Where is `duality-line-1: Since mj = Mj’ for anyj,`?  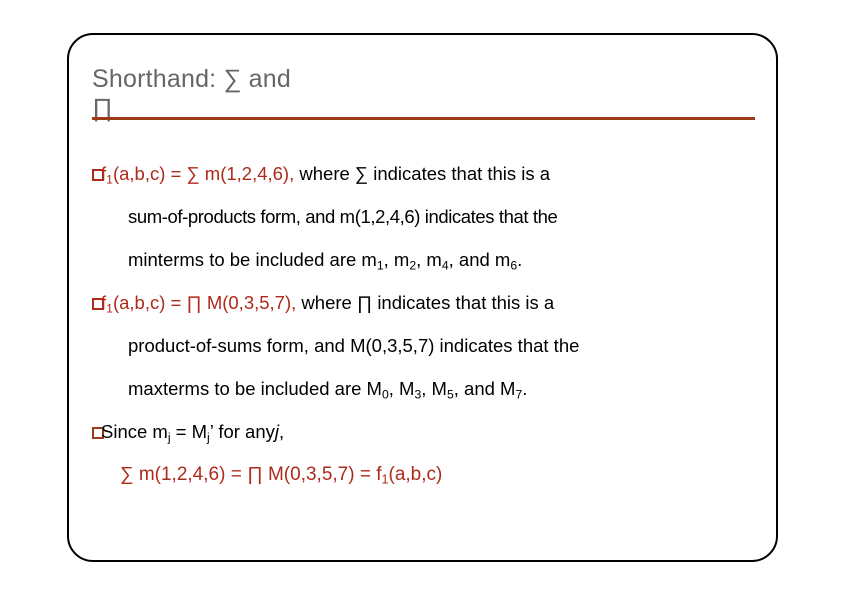
duality-line-1: Since mj = Mj’ for anyj, is located at coordinates (428, 431).